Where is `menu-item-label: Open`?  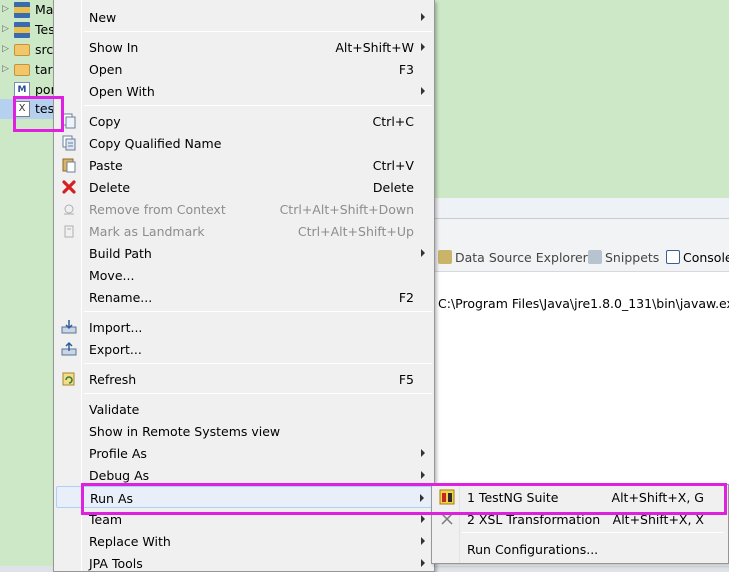 menu-item-label: Open is located at coordinates (106, 69).